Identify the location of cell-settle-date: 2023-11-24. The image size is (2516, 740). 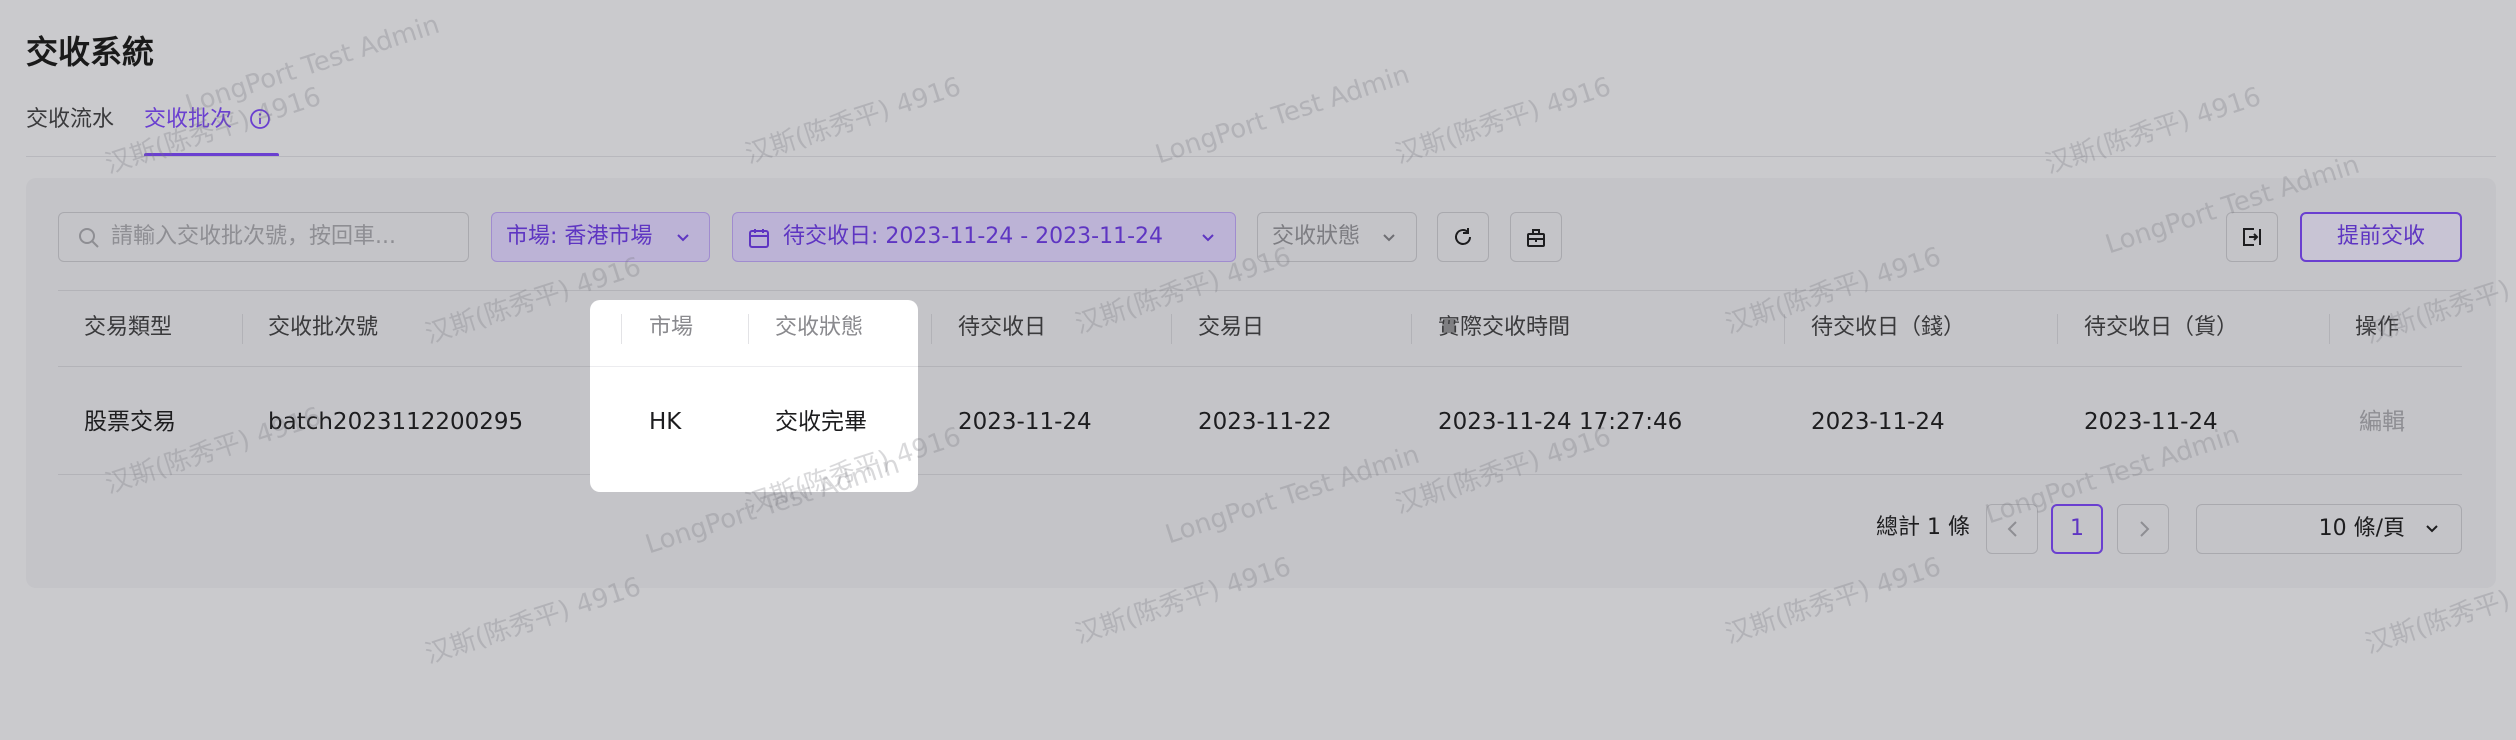
(1025, 422).